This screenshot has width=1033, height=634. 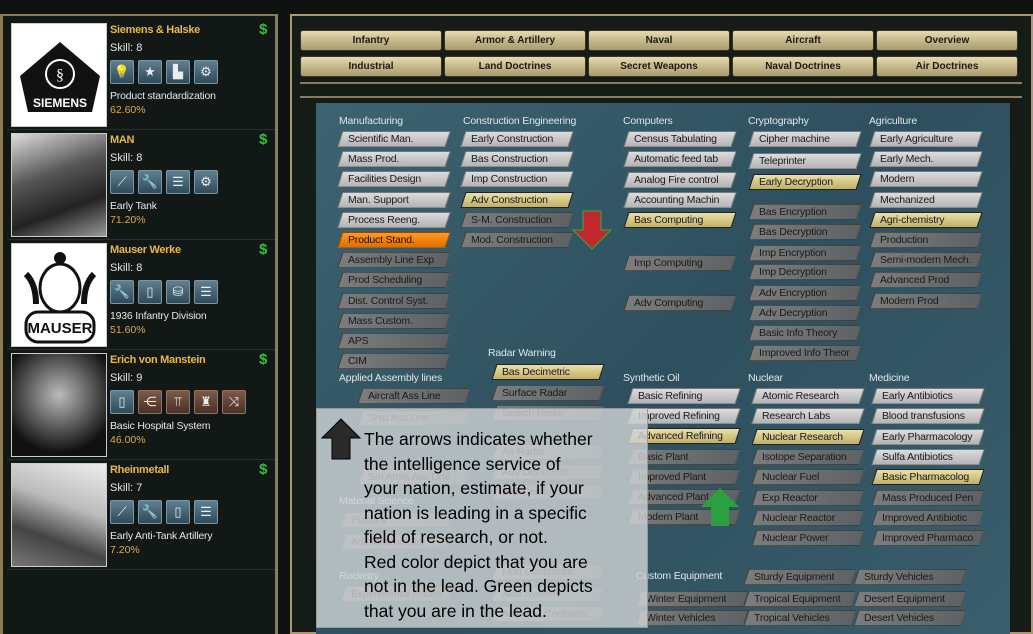 What do you see at coordinates (928, 497) in the screenshot?
I see `tech-button: Mass Produced Pen` at bounding box center [928, 497].